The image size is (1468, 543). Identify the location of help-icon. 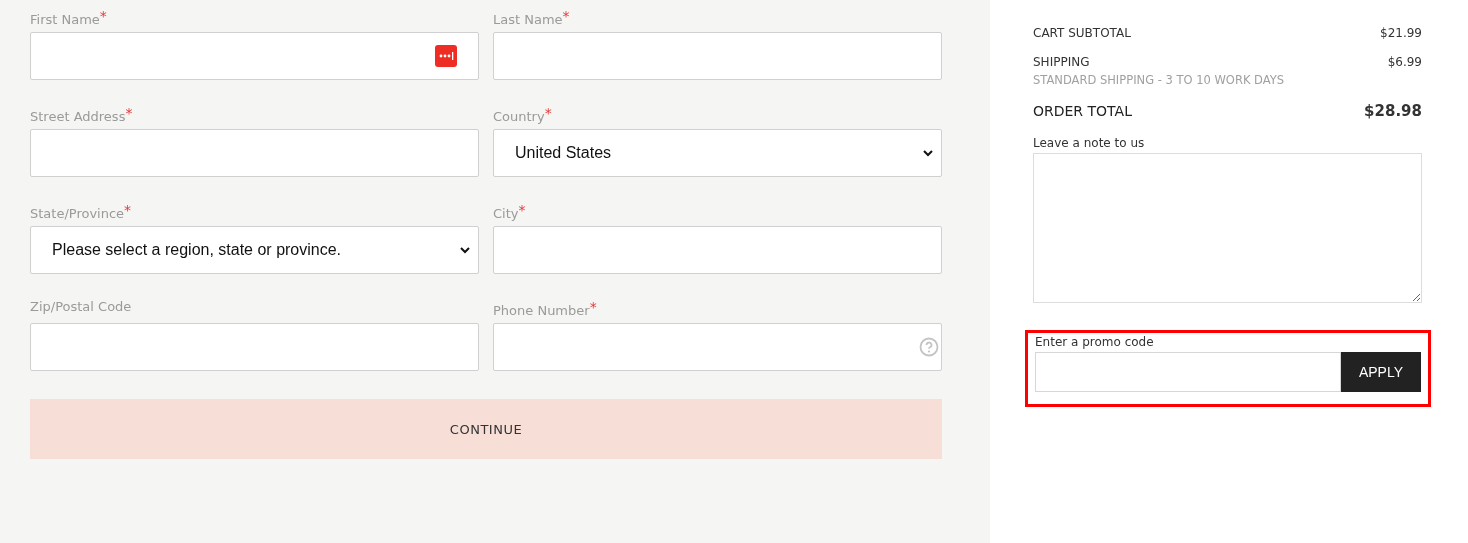
(929, 347).